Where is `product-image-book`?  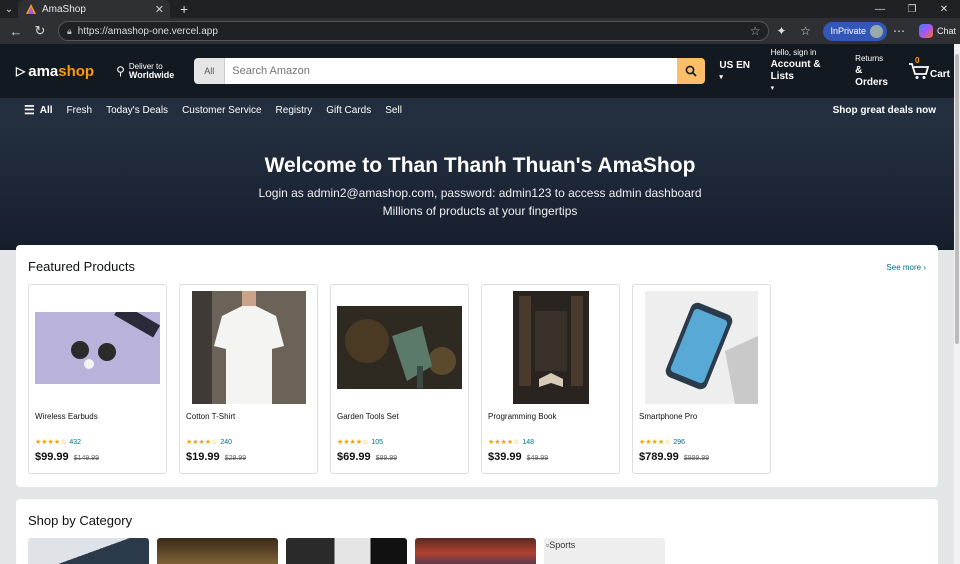
product-image-book is located at coordinates (550, 347).